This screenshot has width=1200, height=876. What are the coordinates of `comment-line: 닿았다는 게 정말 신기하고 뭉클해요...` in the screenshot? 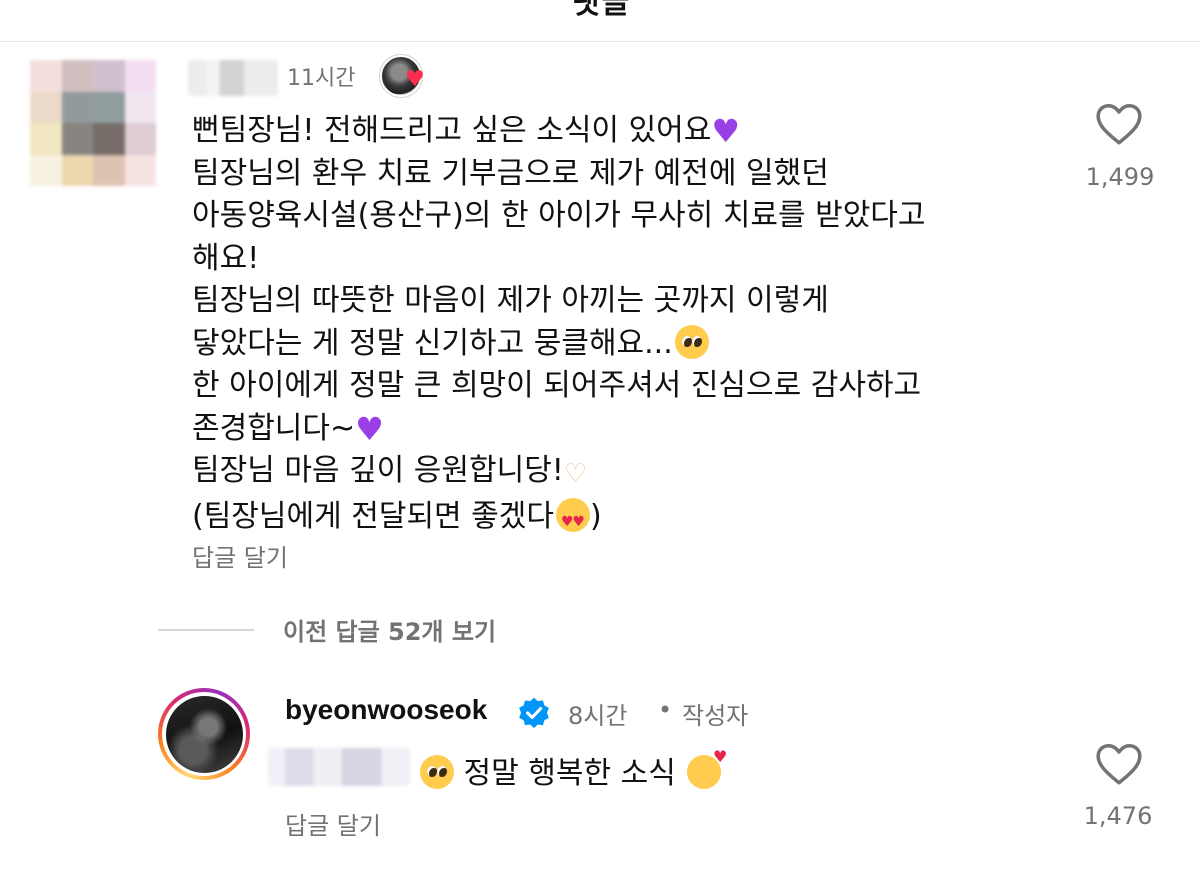 It's located at (632, 344).